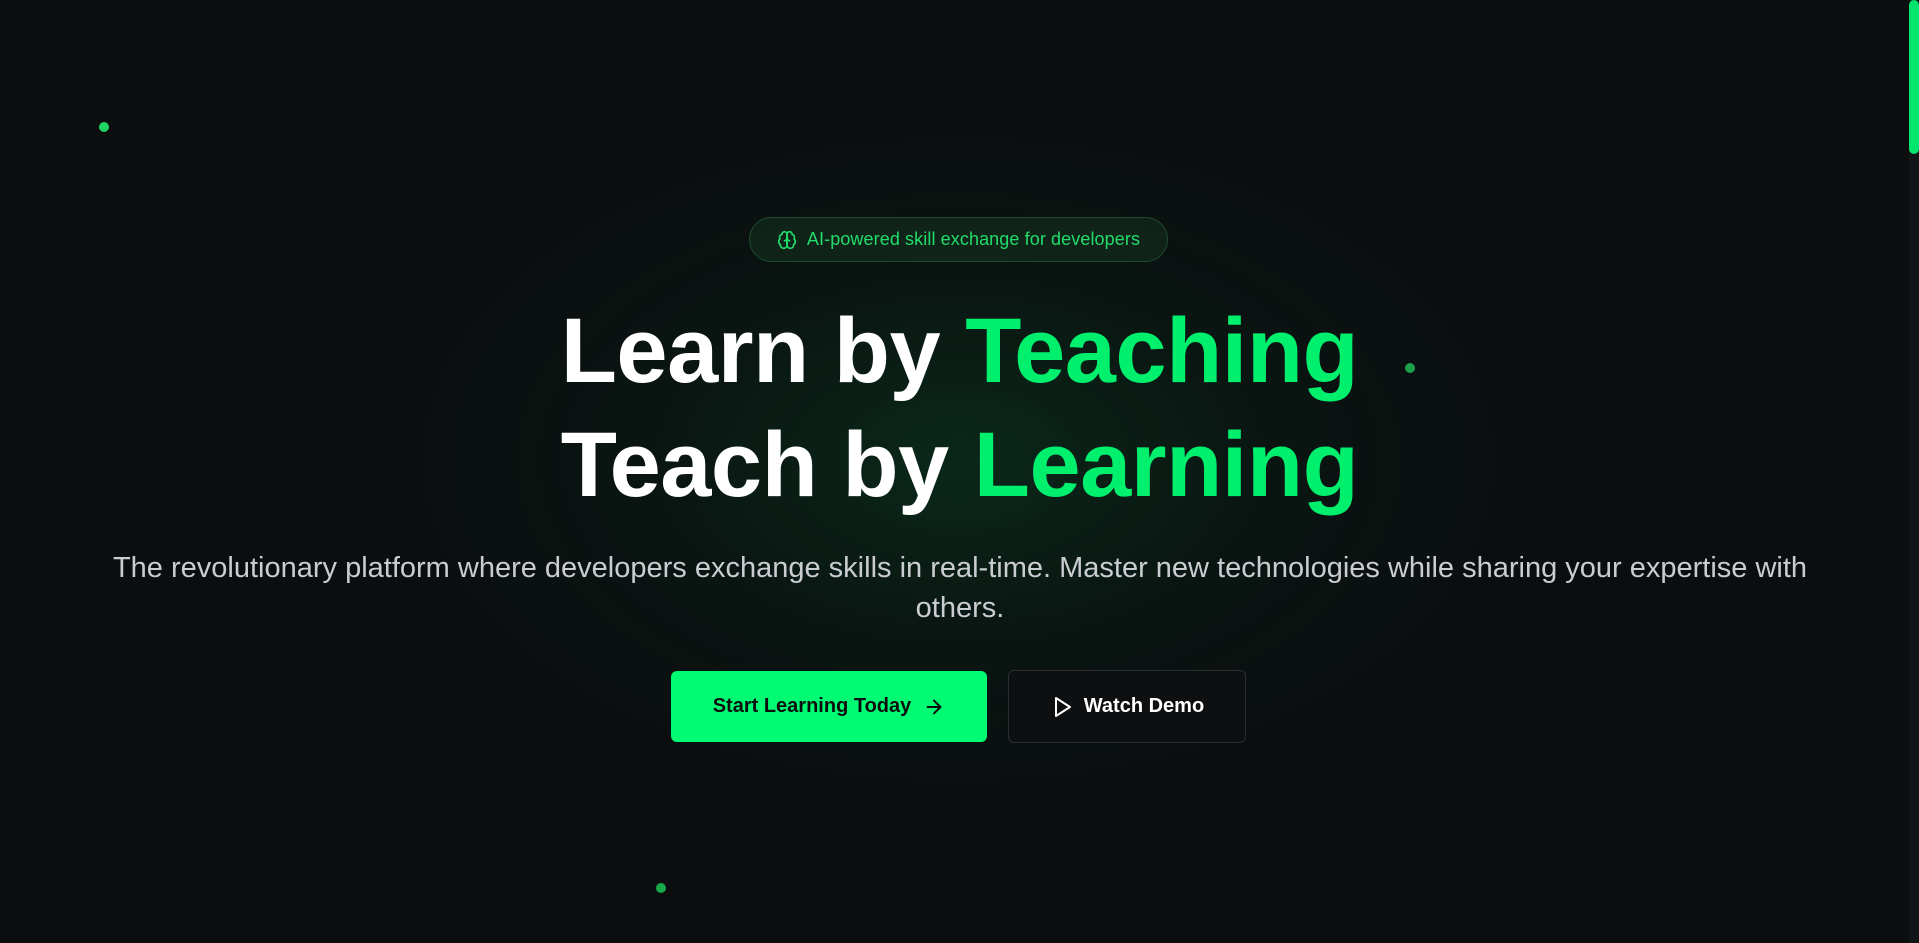  Describe the element at coordinates (1166, 465) in the screenshot. I see `headline-line-2-green: Learning` at that location.